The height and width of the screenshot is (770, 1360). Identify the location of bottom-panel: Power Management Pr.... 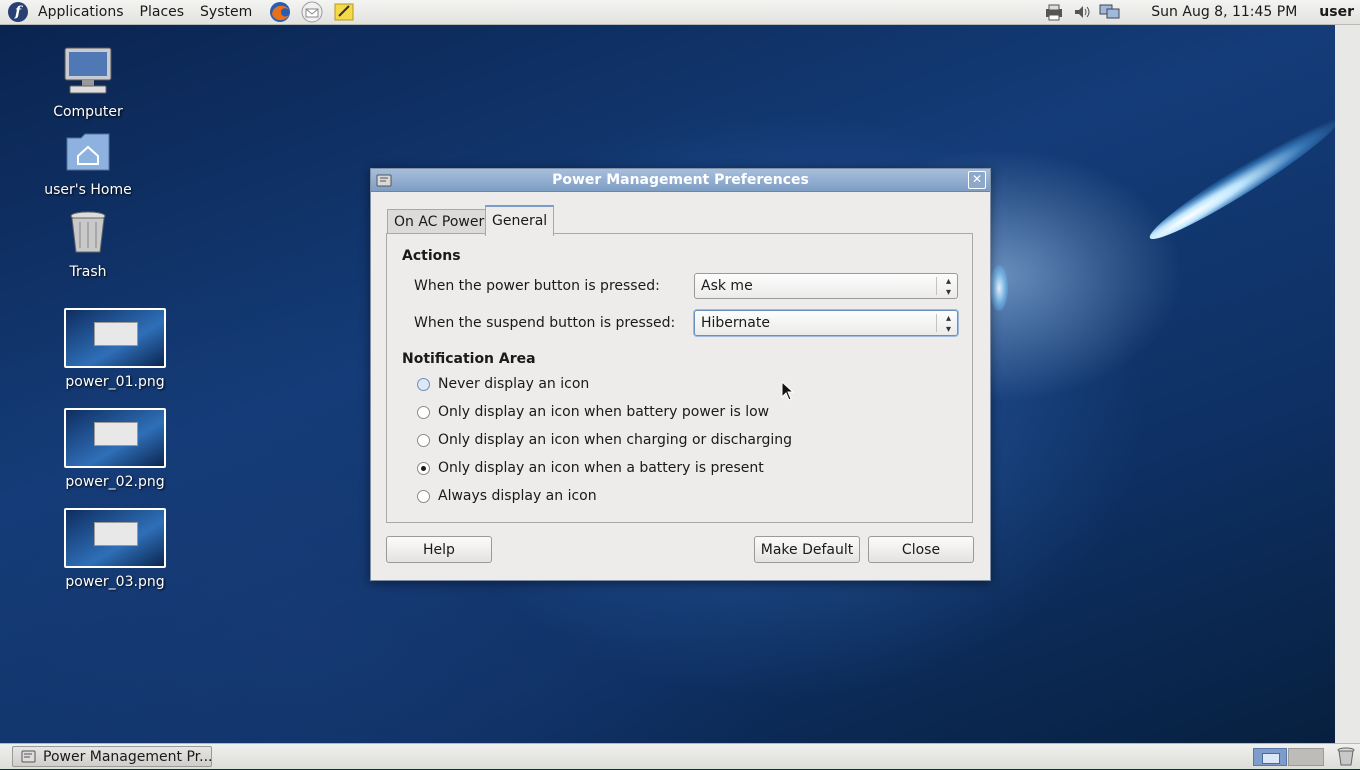
(680, 756).